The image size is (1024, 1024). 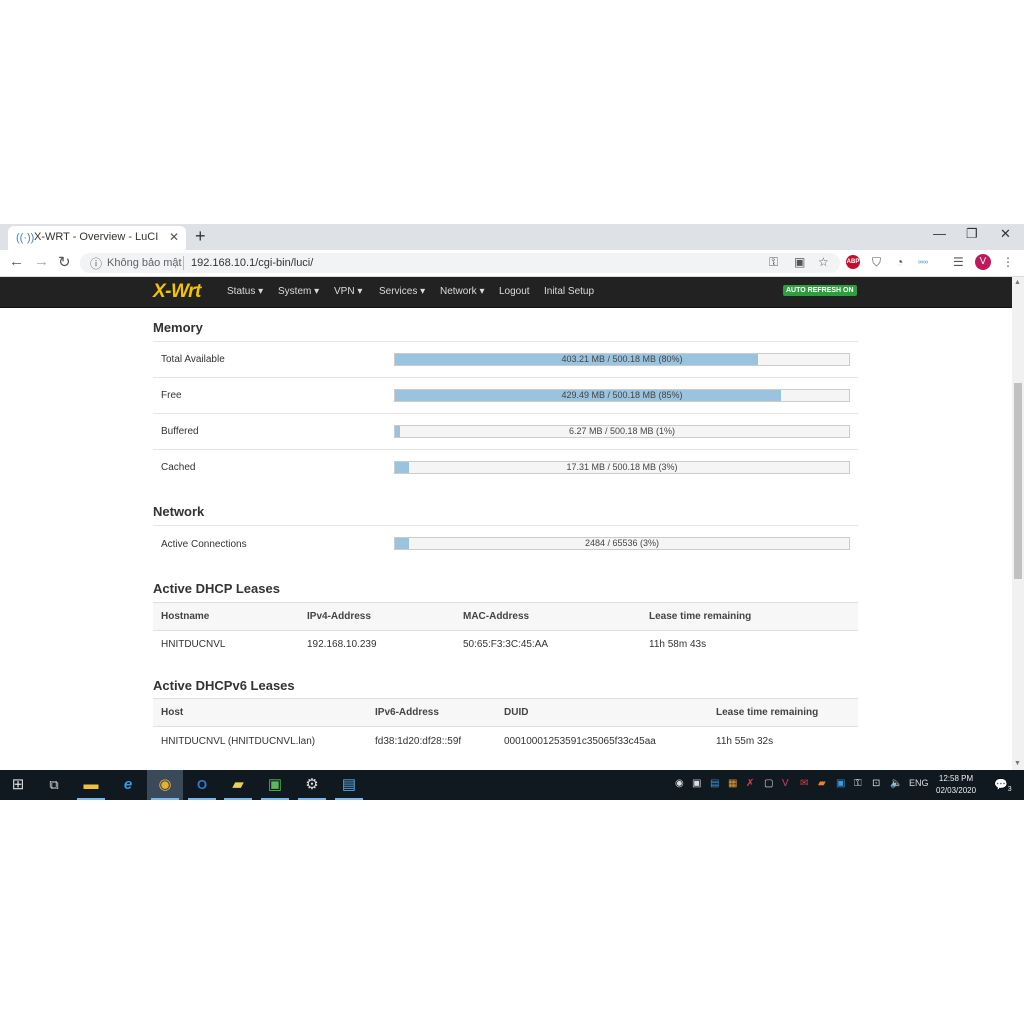 I want to click on speed-extension-icon: ◔, so click(x=899, y=262).